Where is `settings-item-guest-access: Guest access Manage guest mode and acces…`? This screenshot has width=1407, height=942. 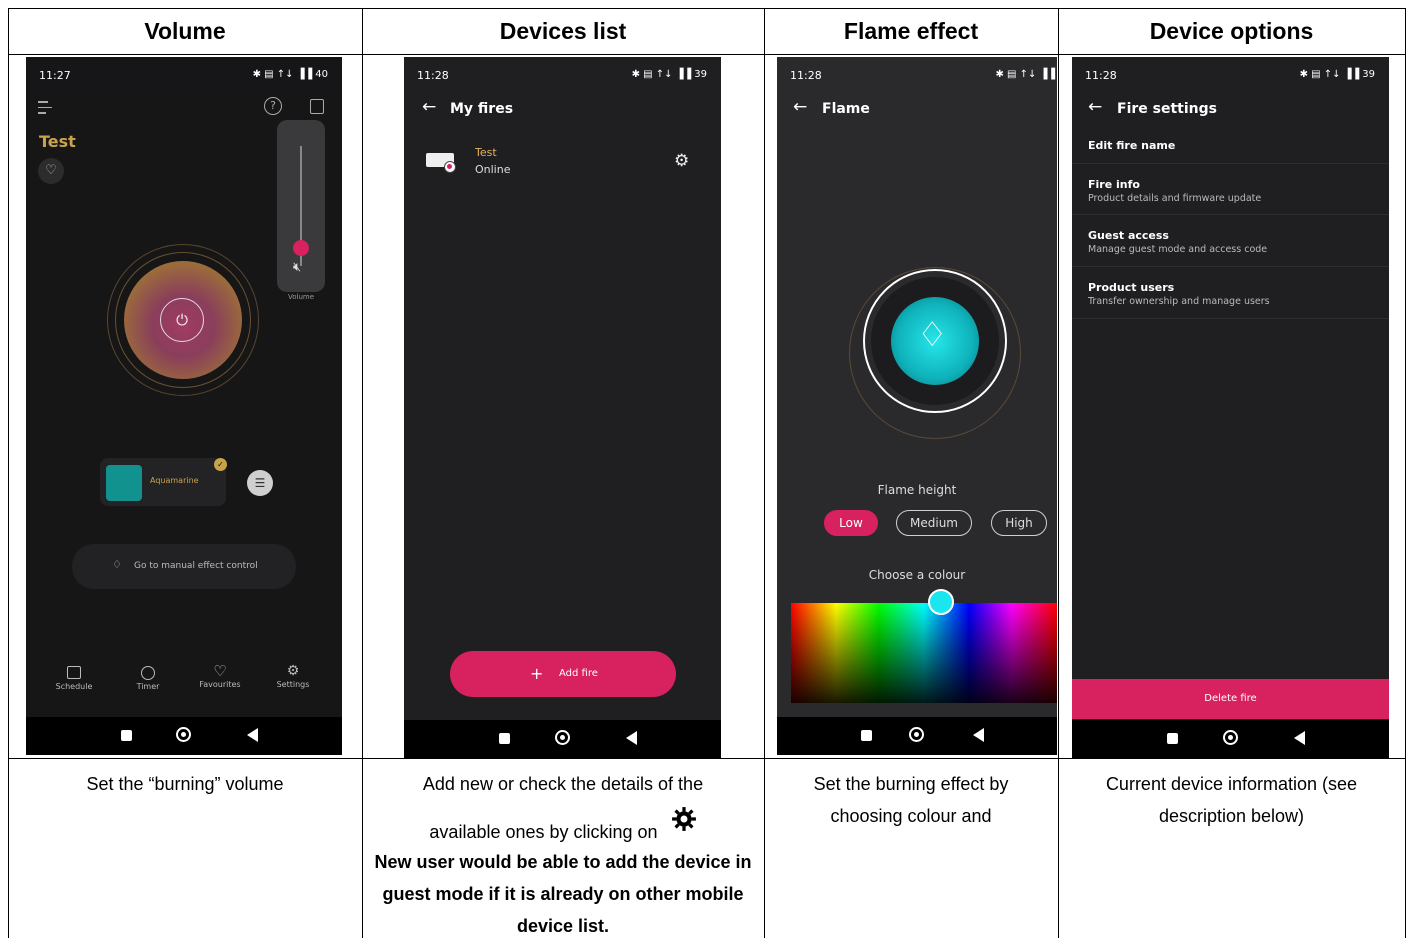 settings-item-guest-access: Guest access Manage guest mode and acces… is located at coordinates (1230, 241).